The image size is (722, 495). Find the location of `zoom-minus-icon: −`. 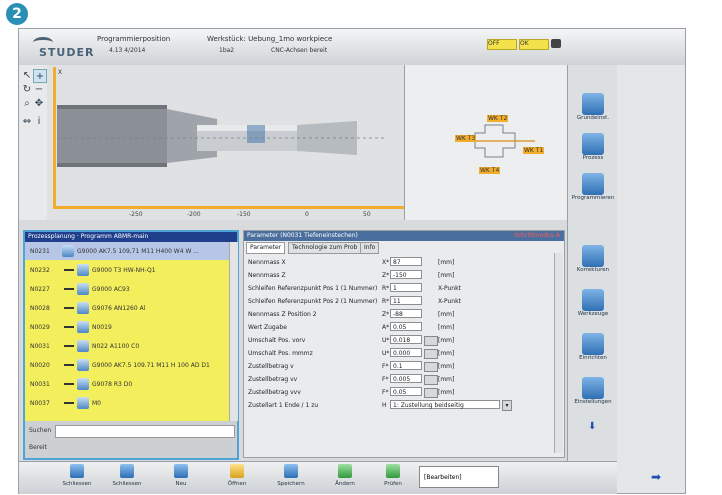

zoom-minus-icon: − is located at coordinates (39, 89).